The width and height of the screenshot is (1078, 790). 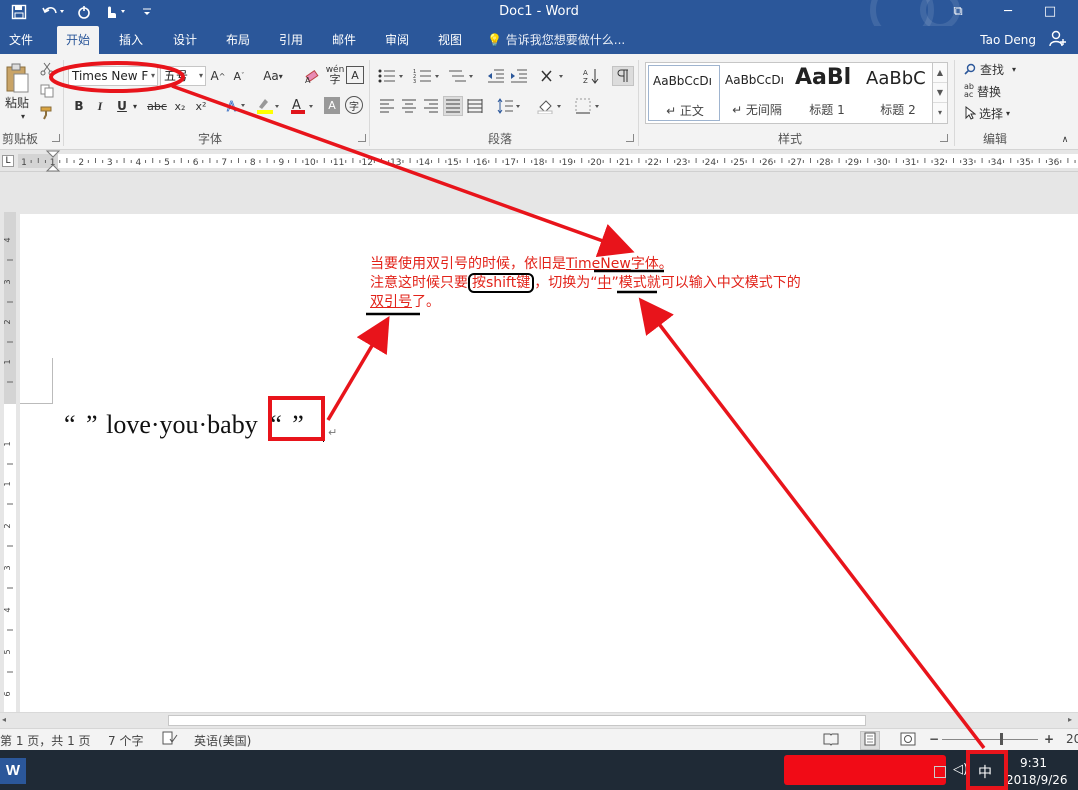 I want to click on find-button: 查找 ▾, so click(x=995, y=69).